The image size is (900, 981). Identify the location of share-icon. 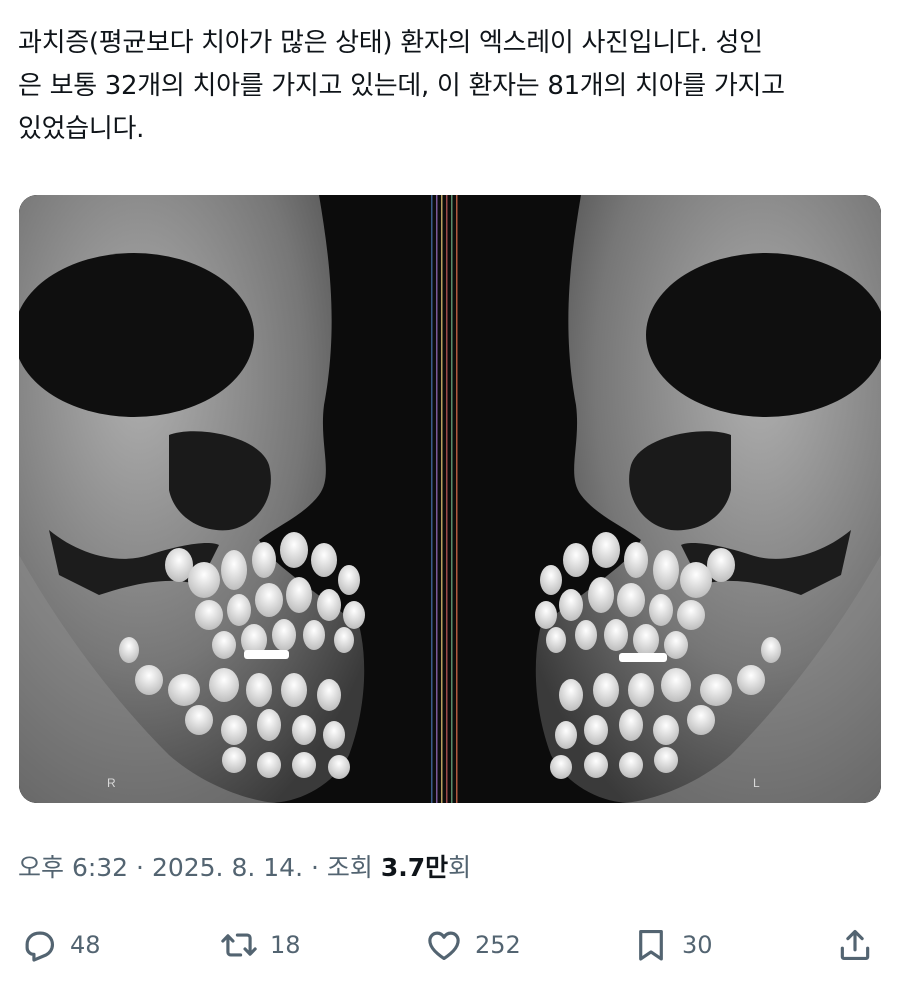
(855, 945).